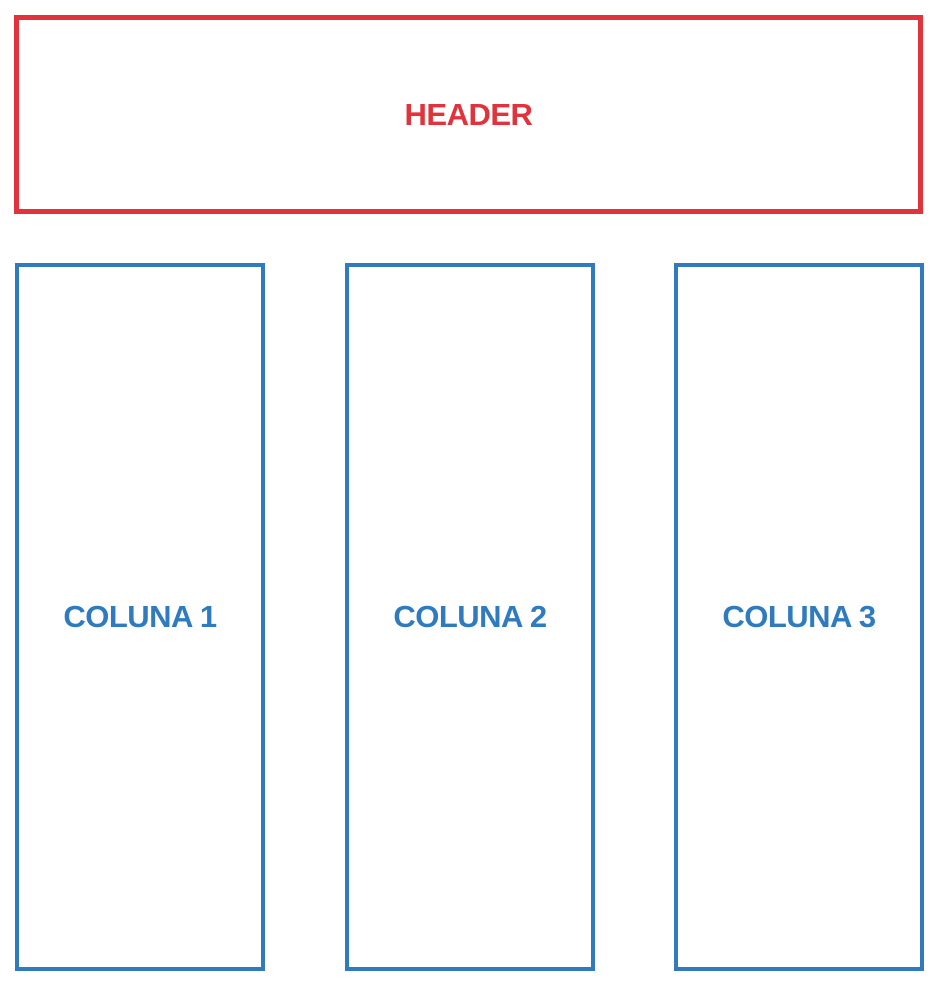 This screenshot has height=982, width=938. I want to click on header-label: HEADER, so click(468, 114).